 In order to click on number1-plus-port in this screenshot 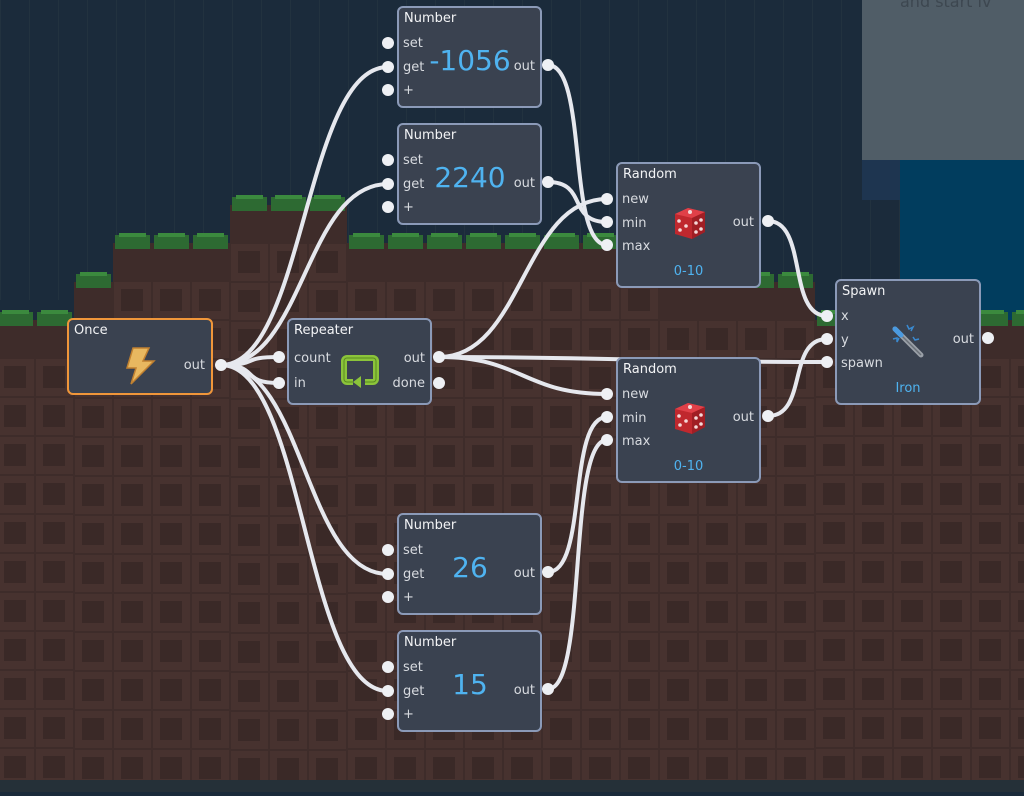, I will do `click(388, 90)`.